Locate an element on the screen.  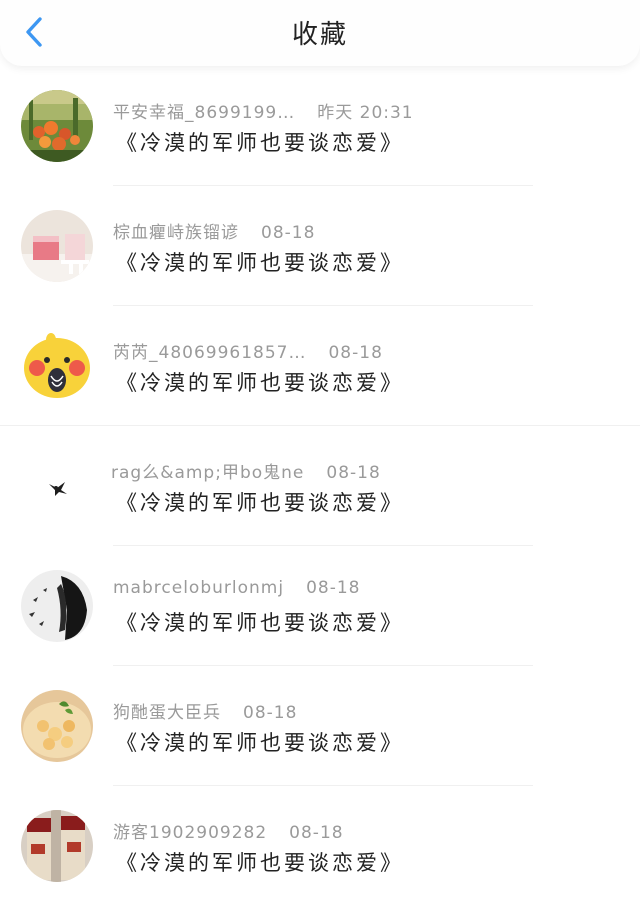
list-item: 芮芮_48069961857… 08-18 《冷漠的军师也要谈恋爱》 is located at coordinates (320, 366).